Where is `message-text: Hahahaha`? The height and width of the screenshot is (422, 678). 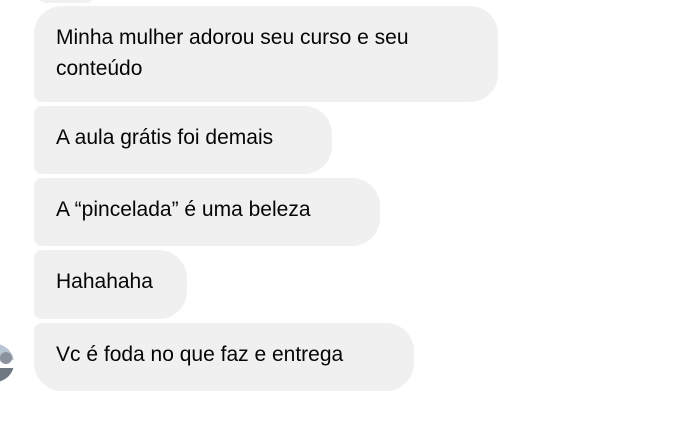 message-text: Hahahaha is located at coordinates (104, 281).